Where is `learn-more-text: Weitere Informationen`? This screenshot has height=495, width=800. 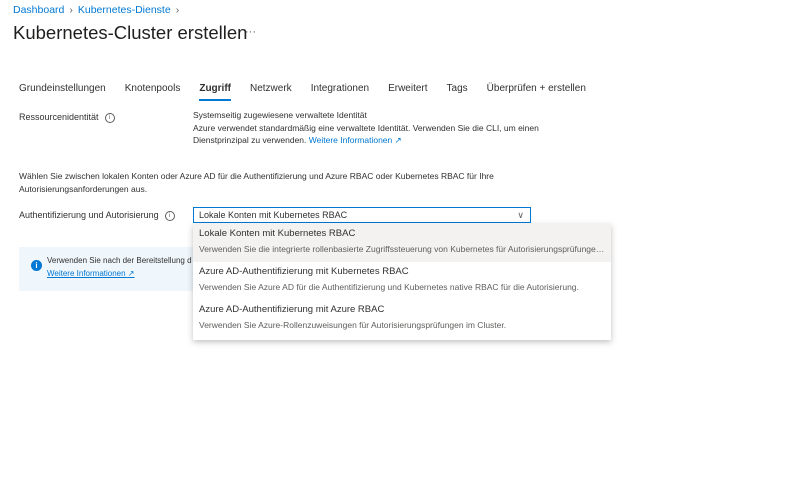
learn-more-text: Weitere Informationen is located at coordinates (350, 140).